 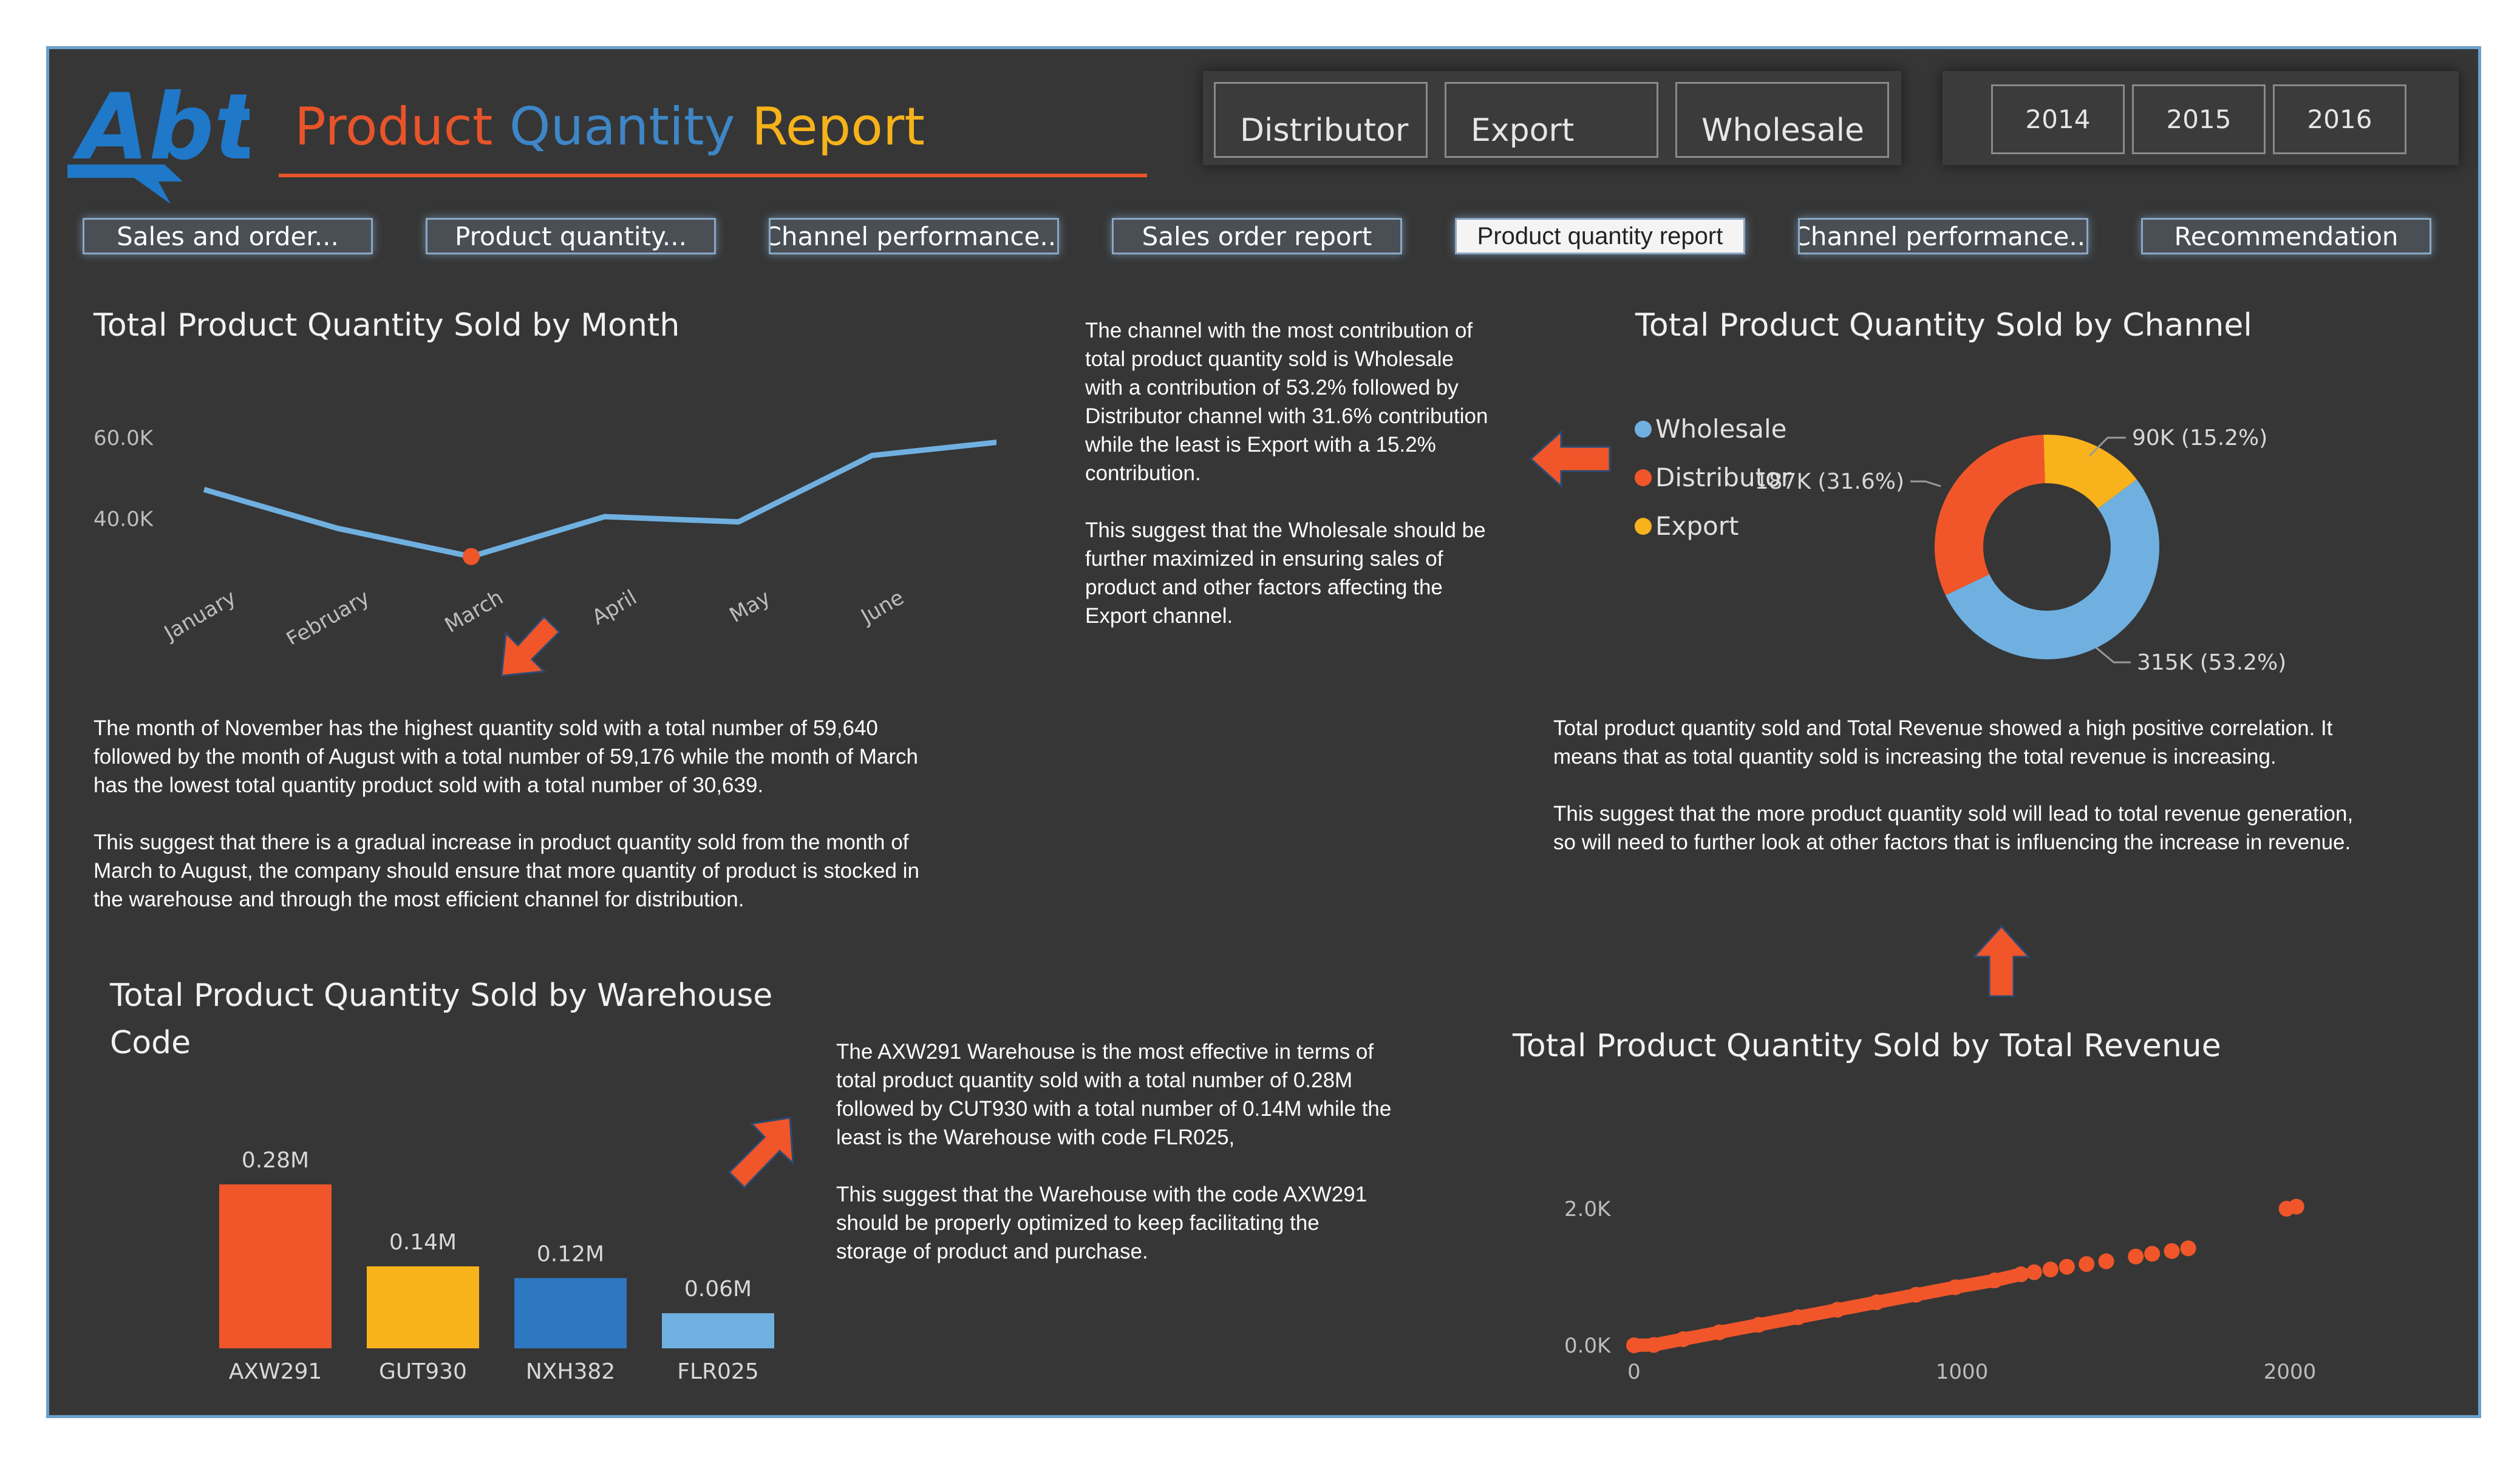 What do you see at coordinates (2001, 961) in the screenshot?
I see `arrow-up-icon` at bounding box center [2001, 961].